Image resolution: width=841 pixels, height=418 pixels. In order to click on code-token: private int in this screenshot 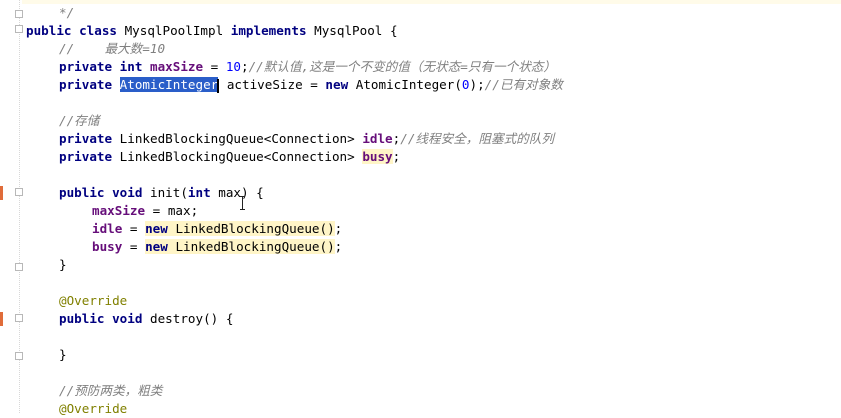, I will do `click(104, 66)`.